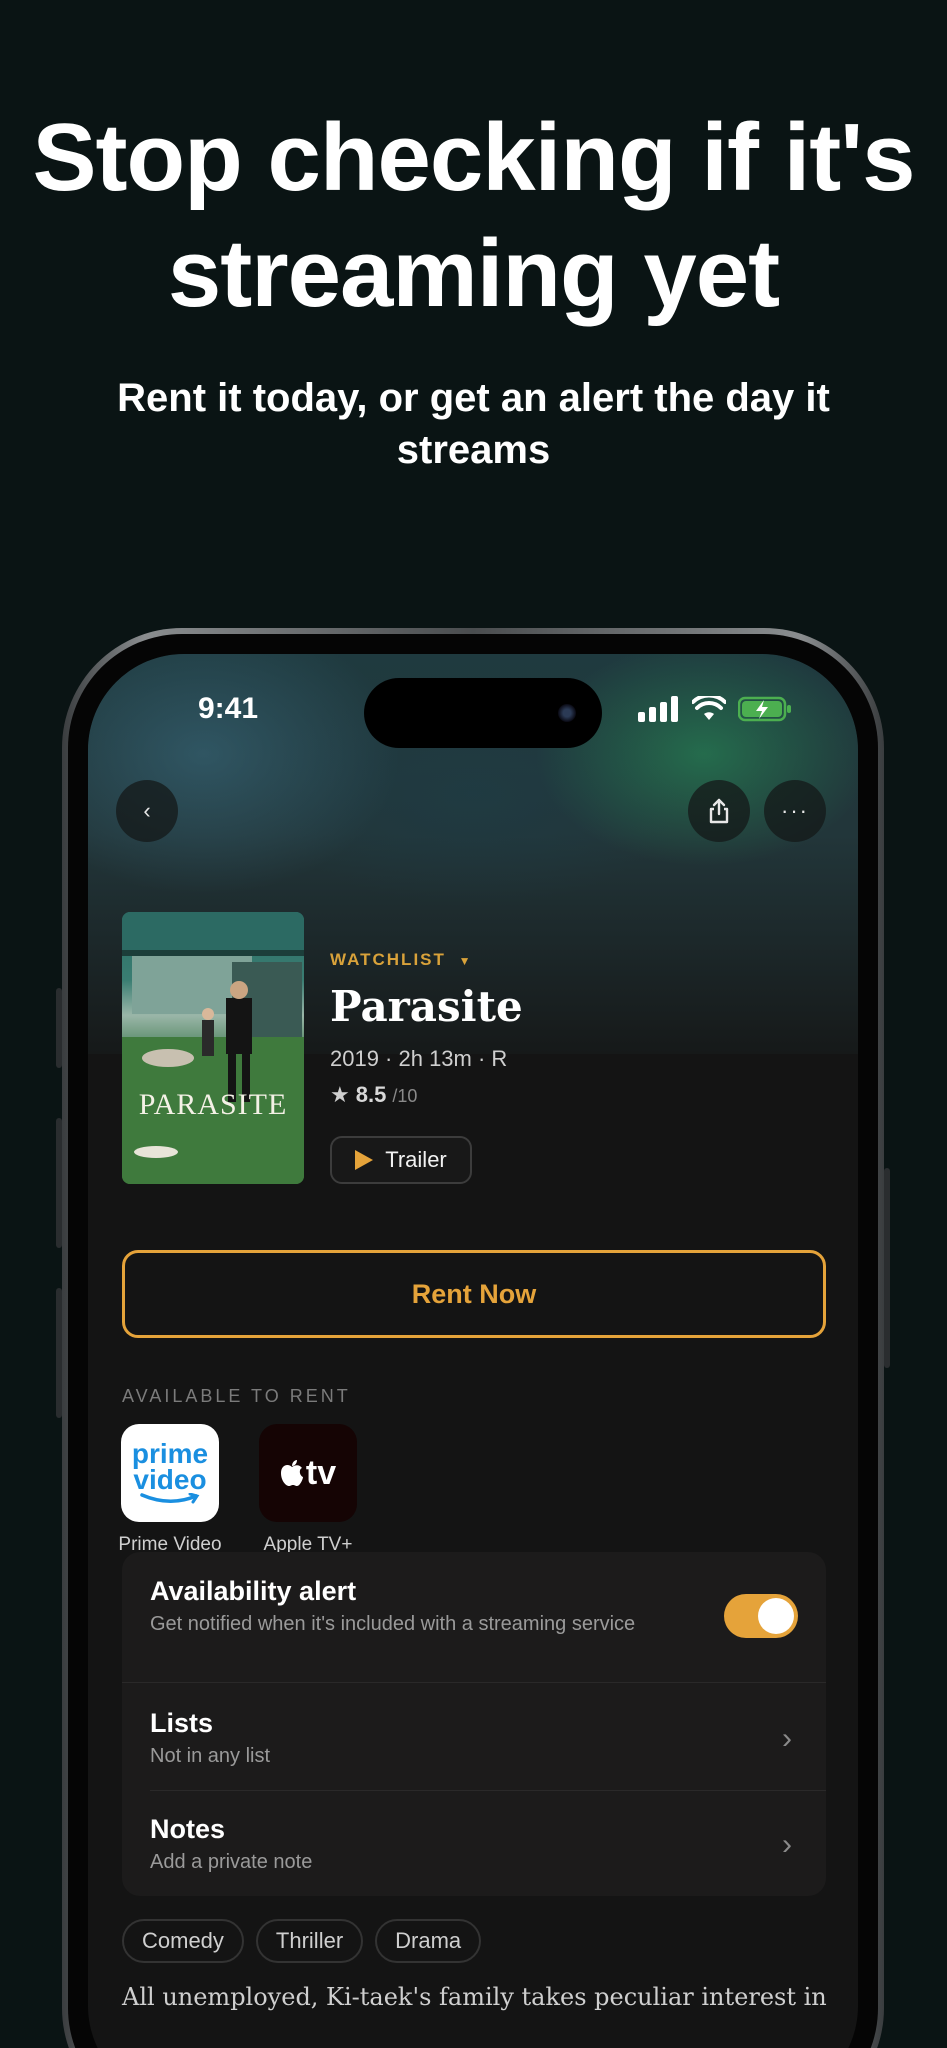 Image resolution: width=947 pixels, height=2048 pixels. Describe the element at coordinates (483, 713) in the screenshot. I see `dynamic-island` at that location.